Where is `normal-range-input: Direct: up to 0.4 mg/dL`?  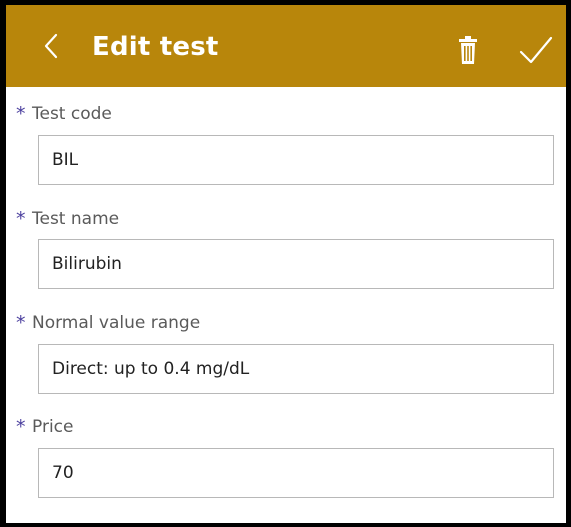 normal-range-input: Direct: up to 0.4 mg/dL is located at coordinates (296, 369).